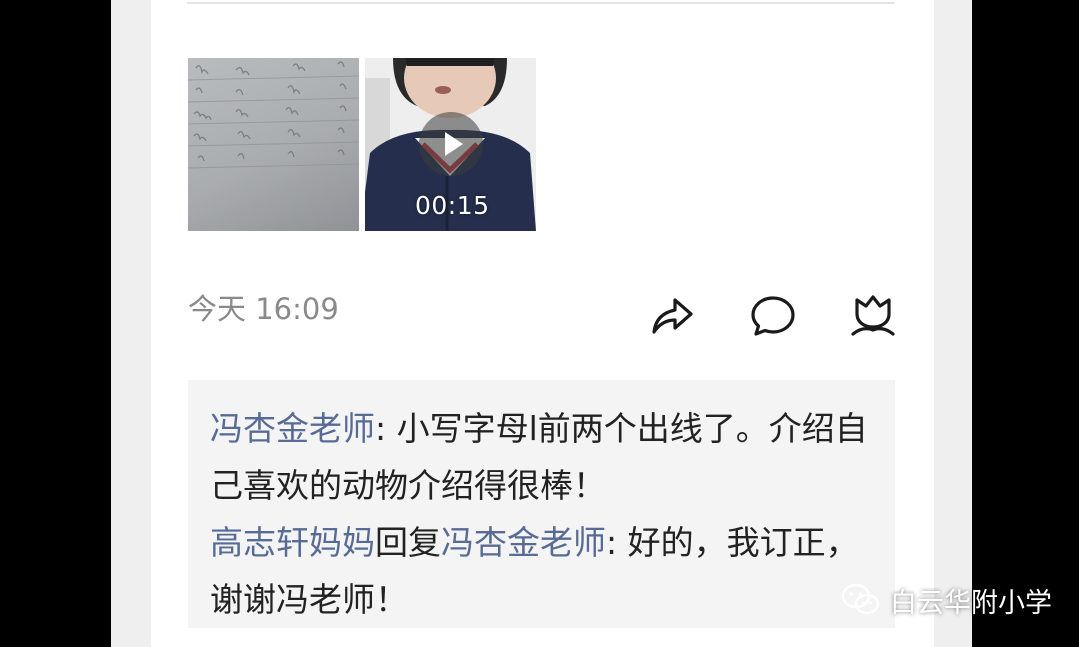  What do you see at coordinates (292, 428) in the screenshot?
I see `comment-author: 冯杏金老师` at bounding box center [292, 428].